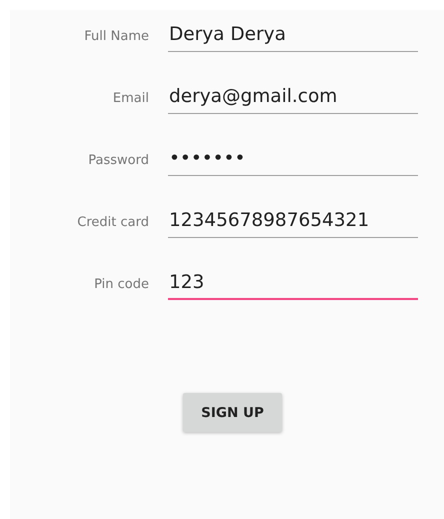 Image resolution: width=444 pixels, height=519 pixels. What do you see at coordinates (293, 221) in the screenshot?
I see `input-field: 12345678987654321` at bounding box center [293, 221].